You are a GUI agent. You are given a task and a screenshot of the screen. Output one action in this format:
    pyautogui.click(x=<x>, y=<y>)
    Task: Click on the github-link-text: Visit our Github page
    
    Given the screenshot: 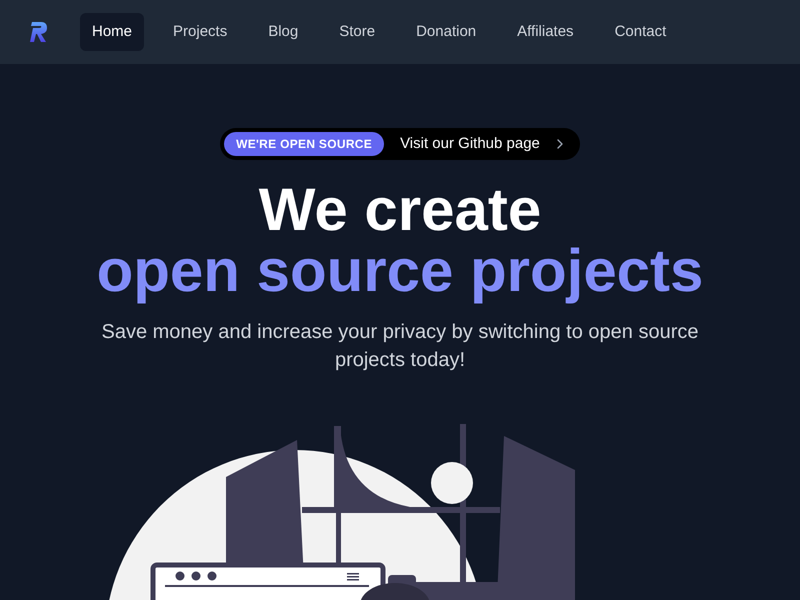 What is the action you would take?
    pyautogui.click(x=470, y=144)
    